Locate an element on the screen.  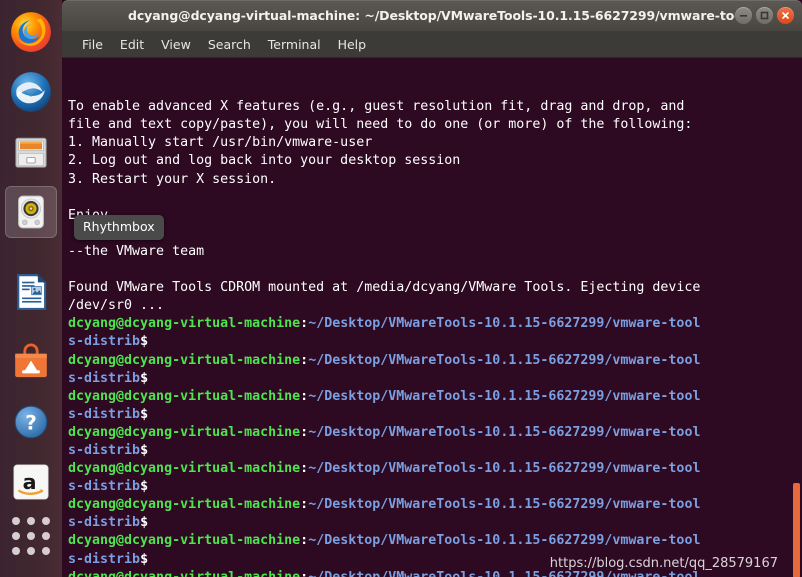
launcher-item-thunderbird is located at coordinates (31, 92).